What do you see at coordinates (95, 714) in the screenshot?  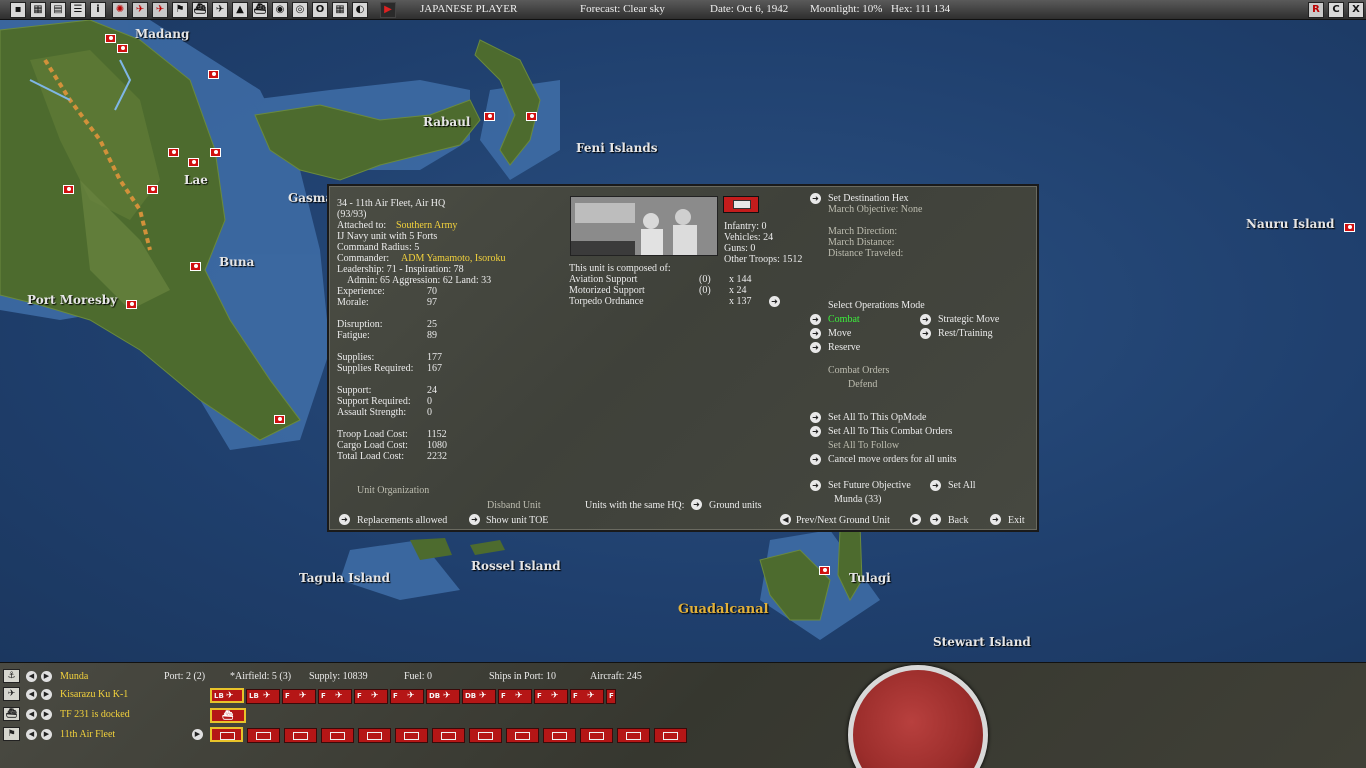 I see `task-force-status: TF 231 is docked` at bounding box center [95, 714].